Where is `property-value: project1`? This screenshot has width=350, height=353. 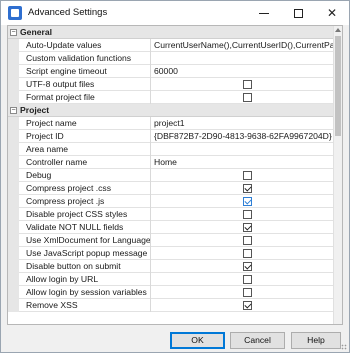
property-value: project1 is located at coordinates (243, 123).